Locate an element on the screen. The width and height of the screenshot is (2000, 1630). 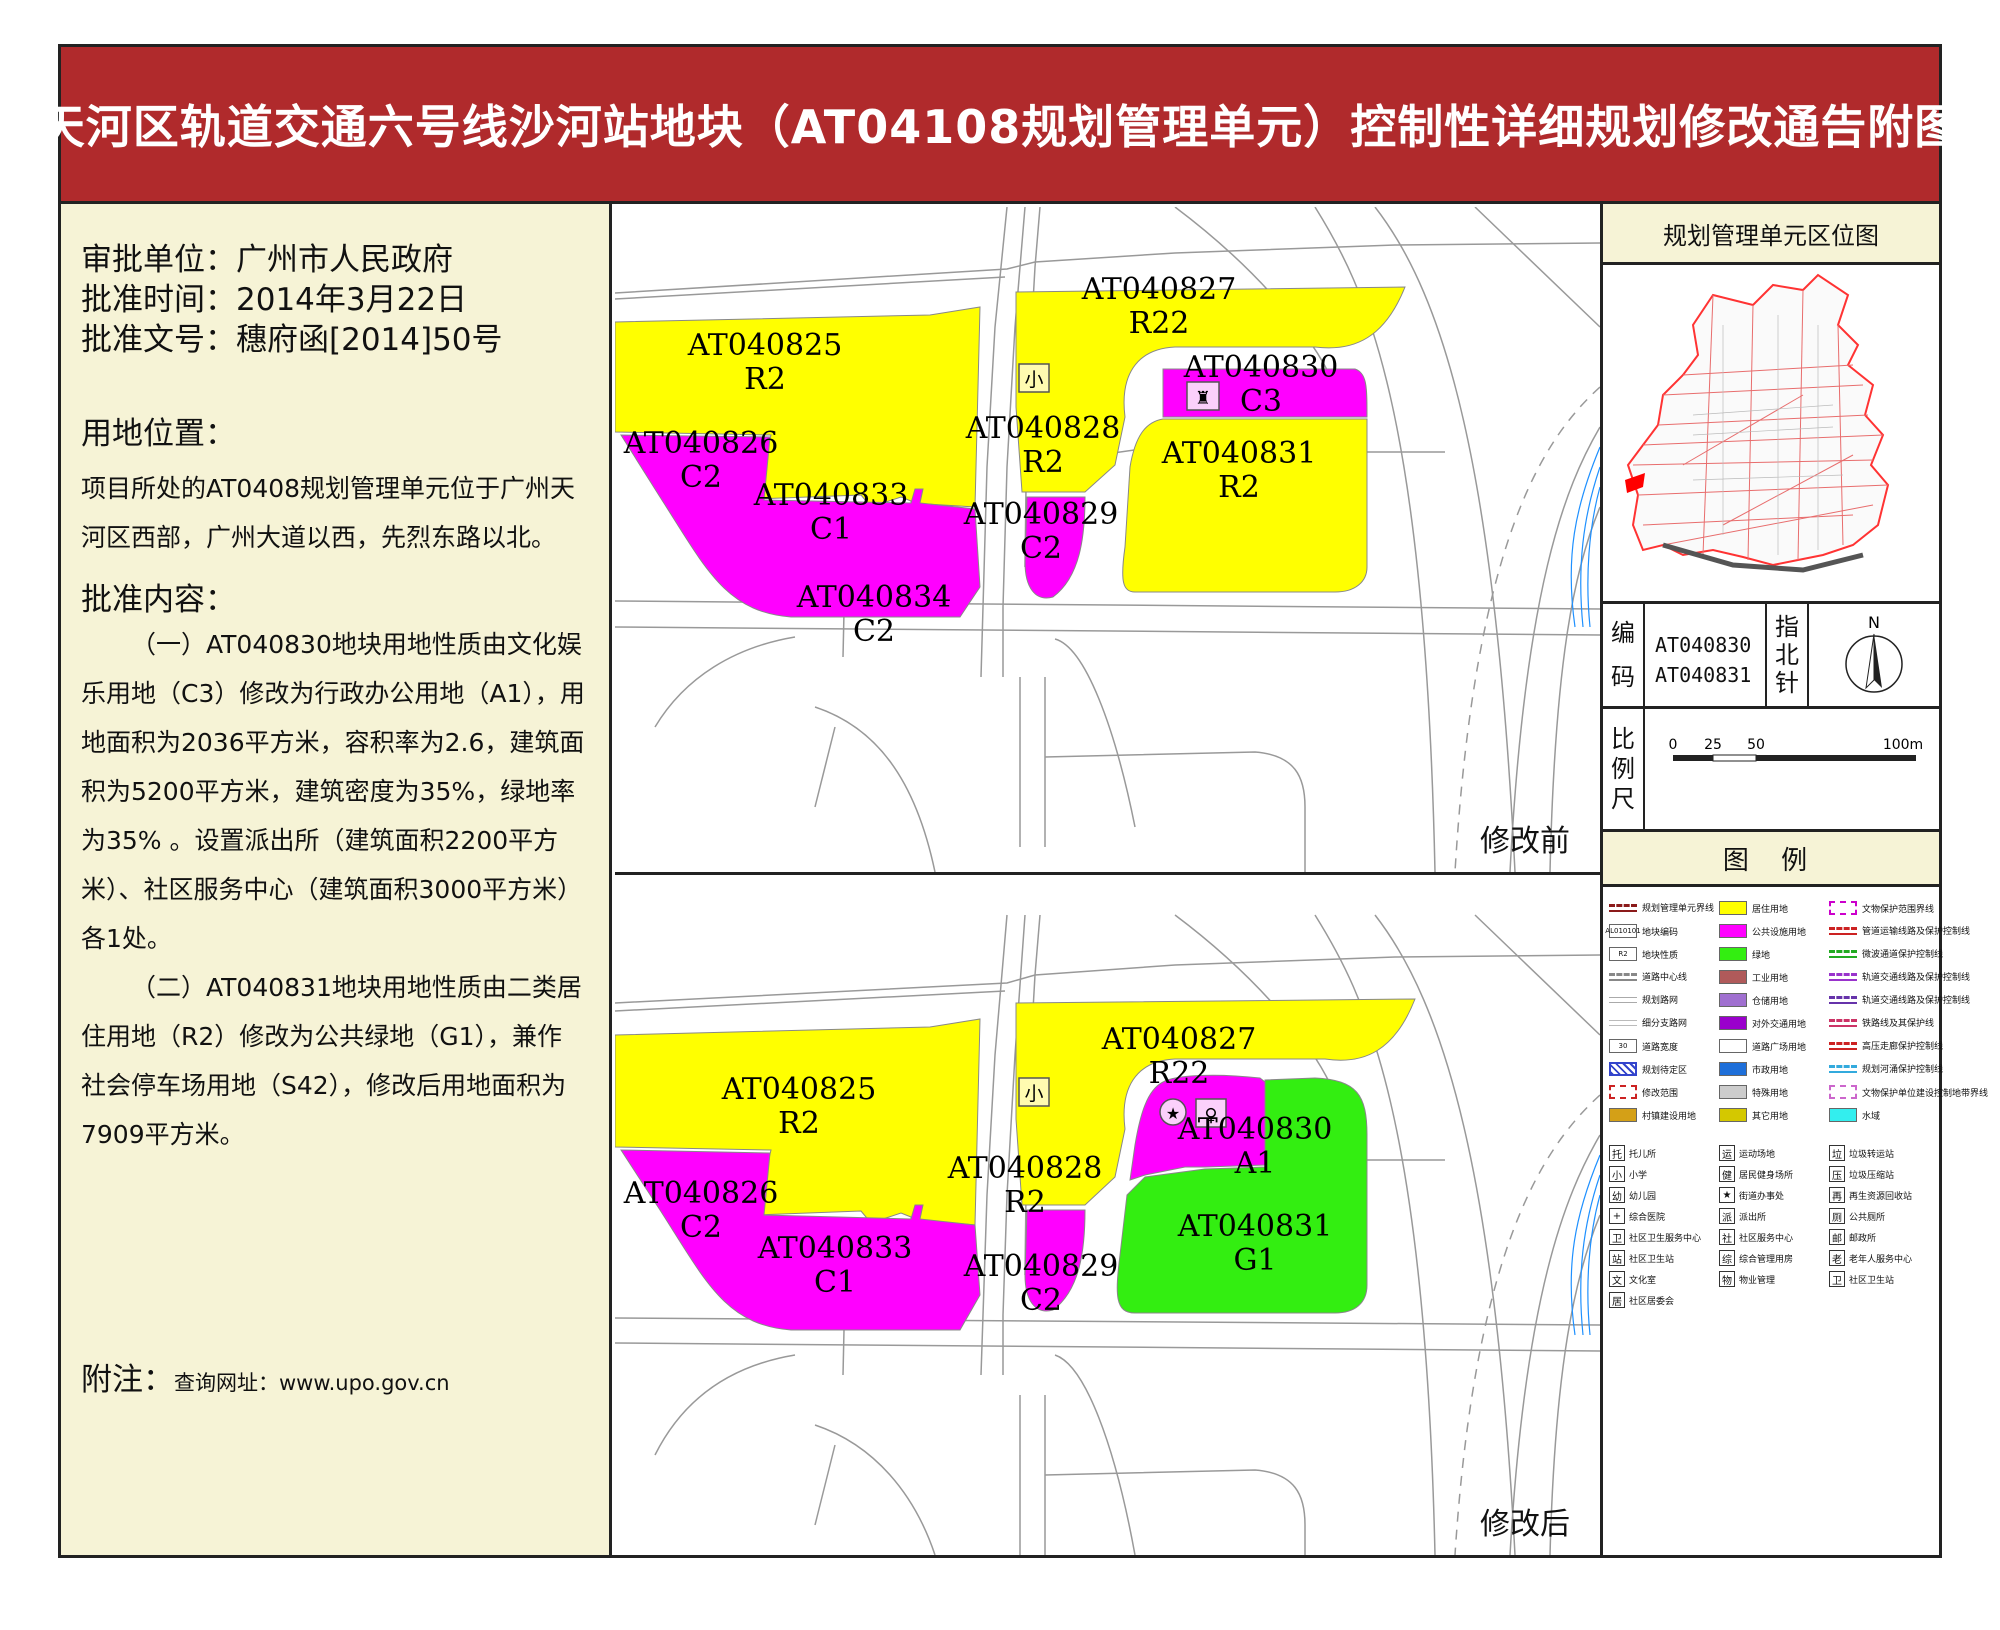
facility-icon: 站 is located at coordinates (1617, 1258).